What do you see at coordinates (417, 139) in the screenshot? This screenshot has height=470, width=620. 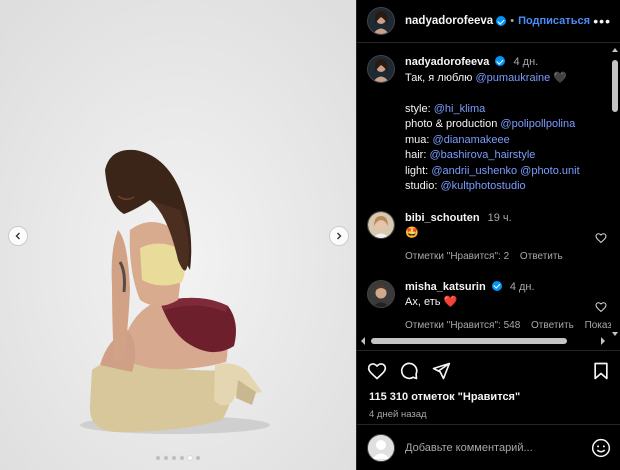 I see `credit-label: mua:` at bounding box center [417, 139].